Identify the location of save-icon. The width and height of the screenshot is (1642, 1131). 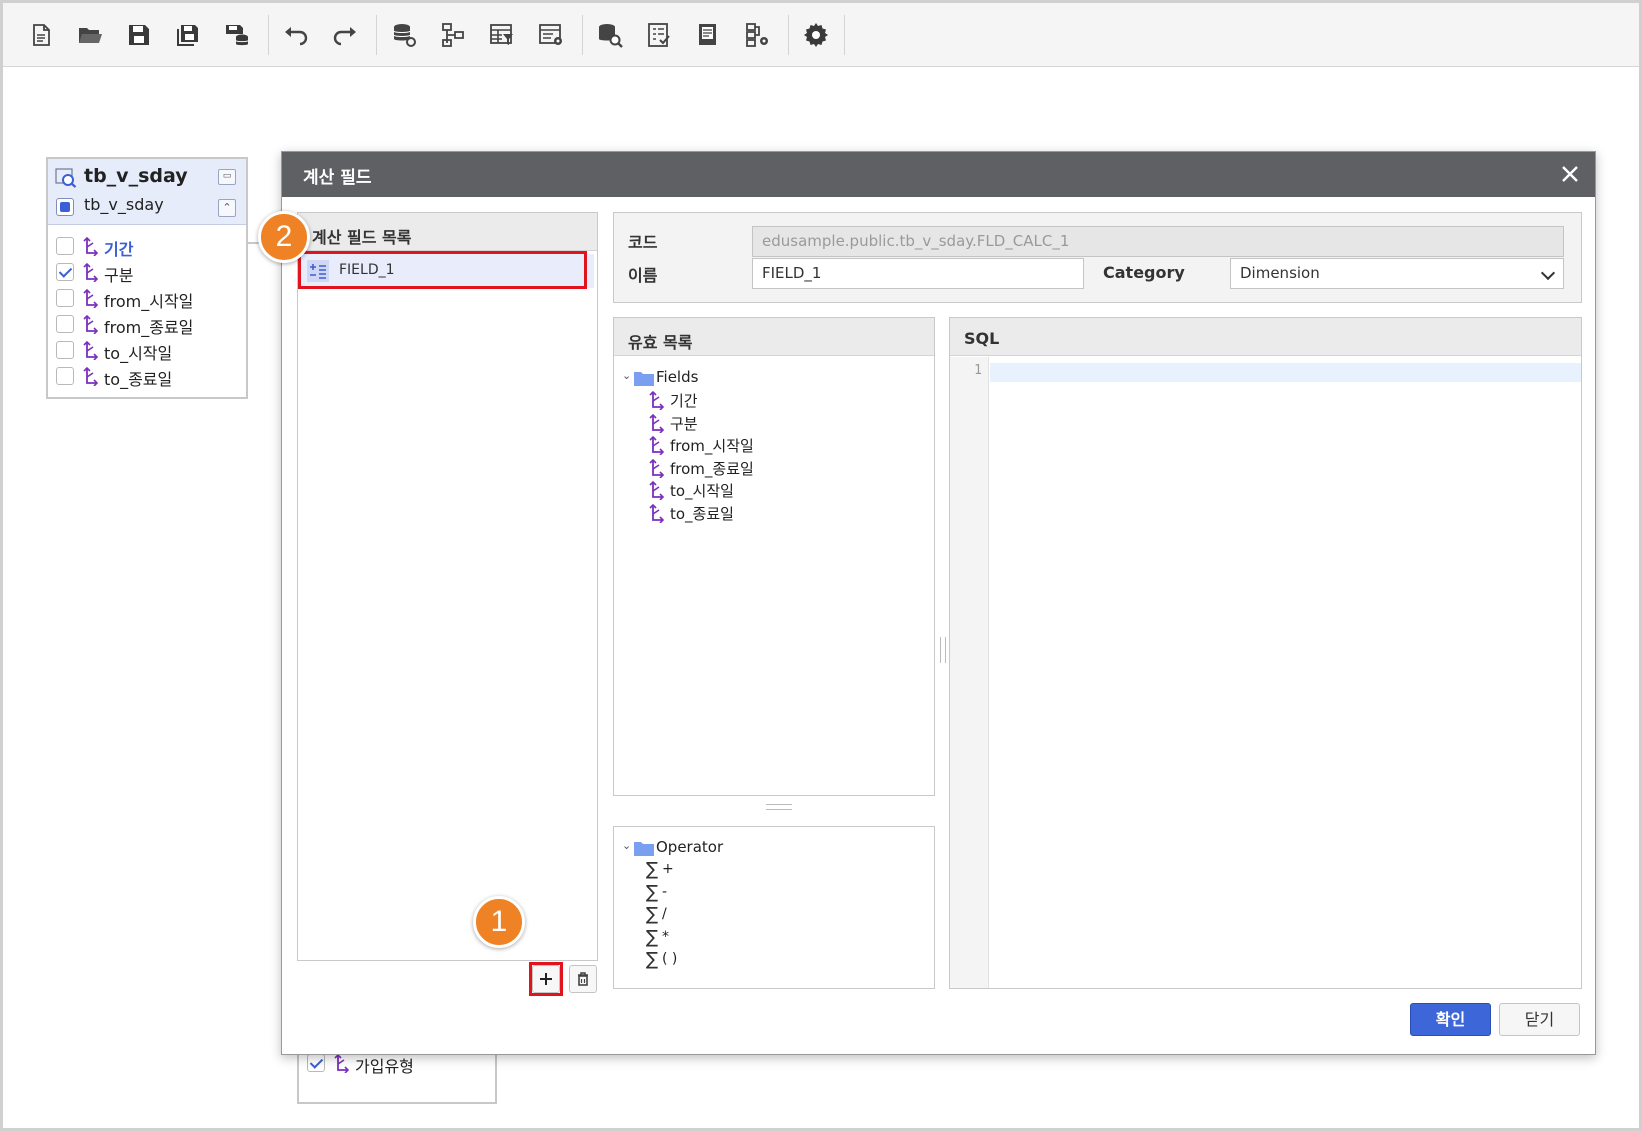
(139, 35).